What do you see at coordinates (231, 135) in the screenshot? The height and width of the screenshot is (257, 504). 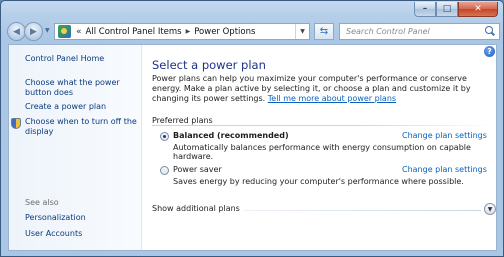 I see `balanced-plan-name: Balanced (recommended)` at bounding box center [231, 135].